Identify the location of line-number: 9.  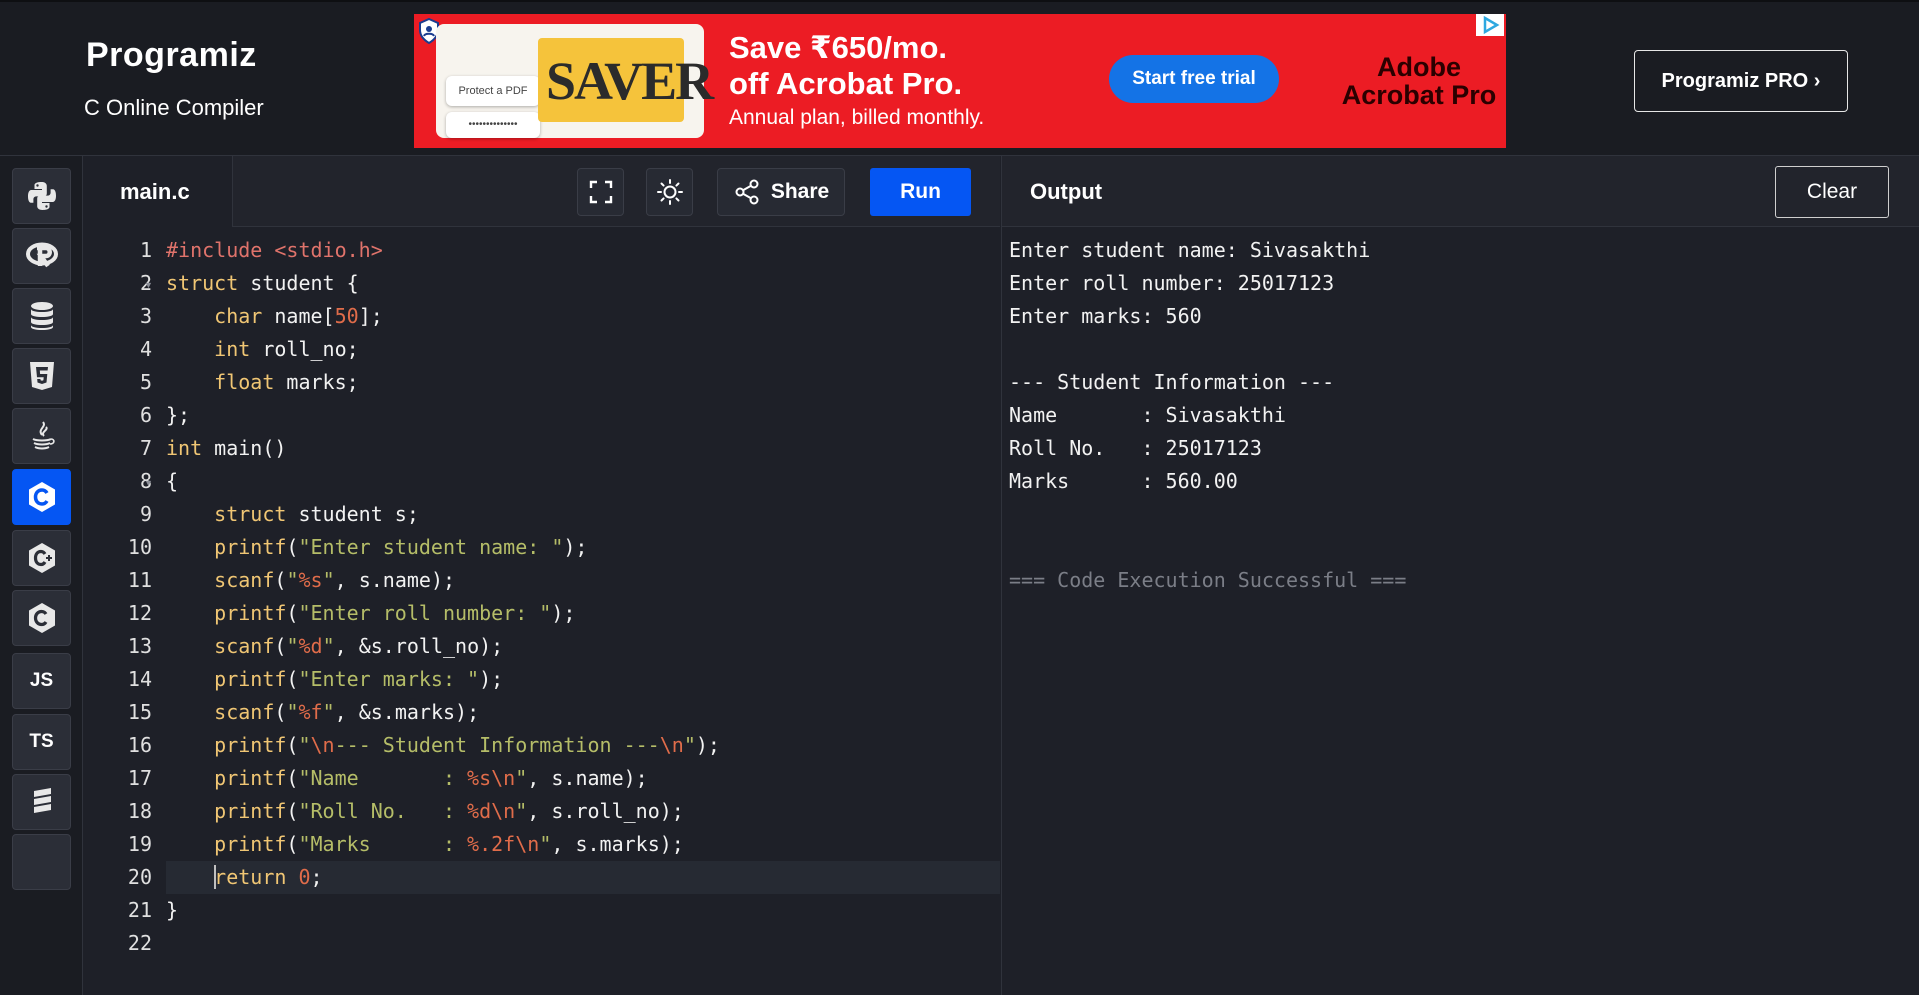
(145, 514).